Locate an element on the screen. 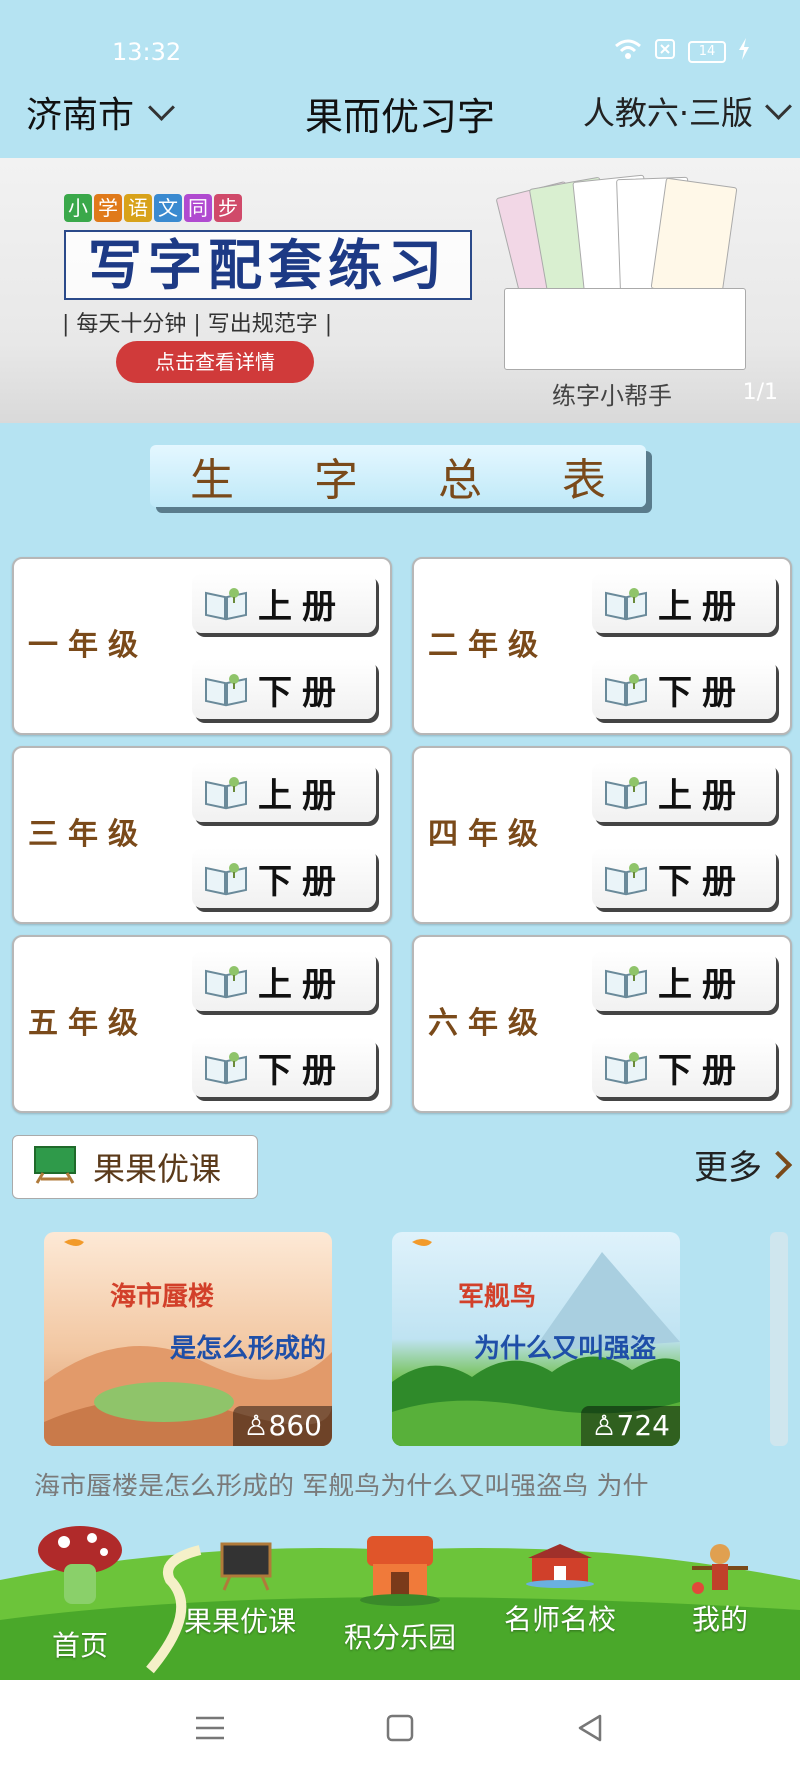 The height and width of the screenshot is (1778, 800). grade-name: 六年级 is located at coordinates (488, 1023).